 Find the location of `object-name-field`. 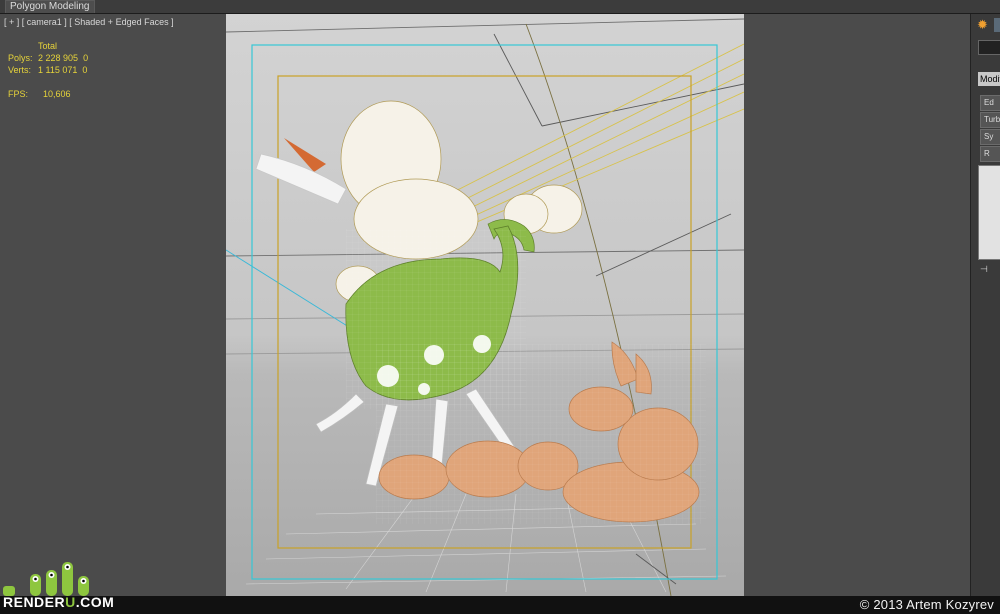

object-name-field is located at coordinates (989, 47).